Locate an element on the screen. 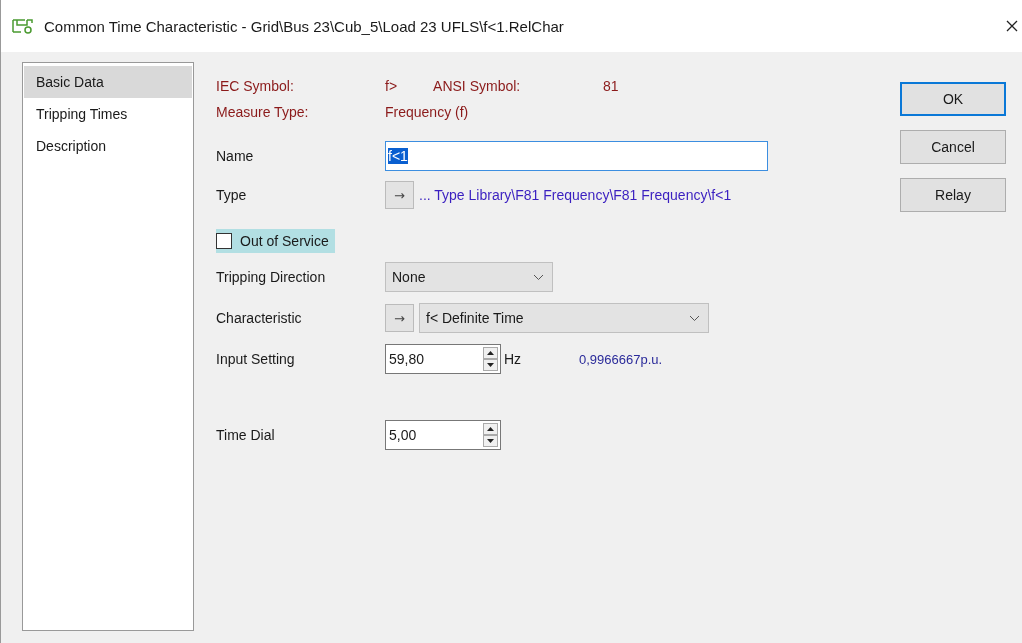 The width and height of the screenshot is (1022, 643). dialog-button: Relay is located at coordinates (953, 195).